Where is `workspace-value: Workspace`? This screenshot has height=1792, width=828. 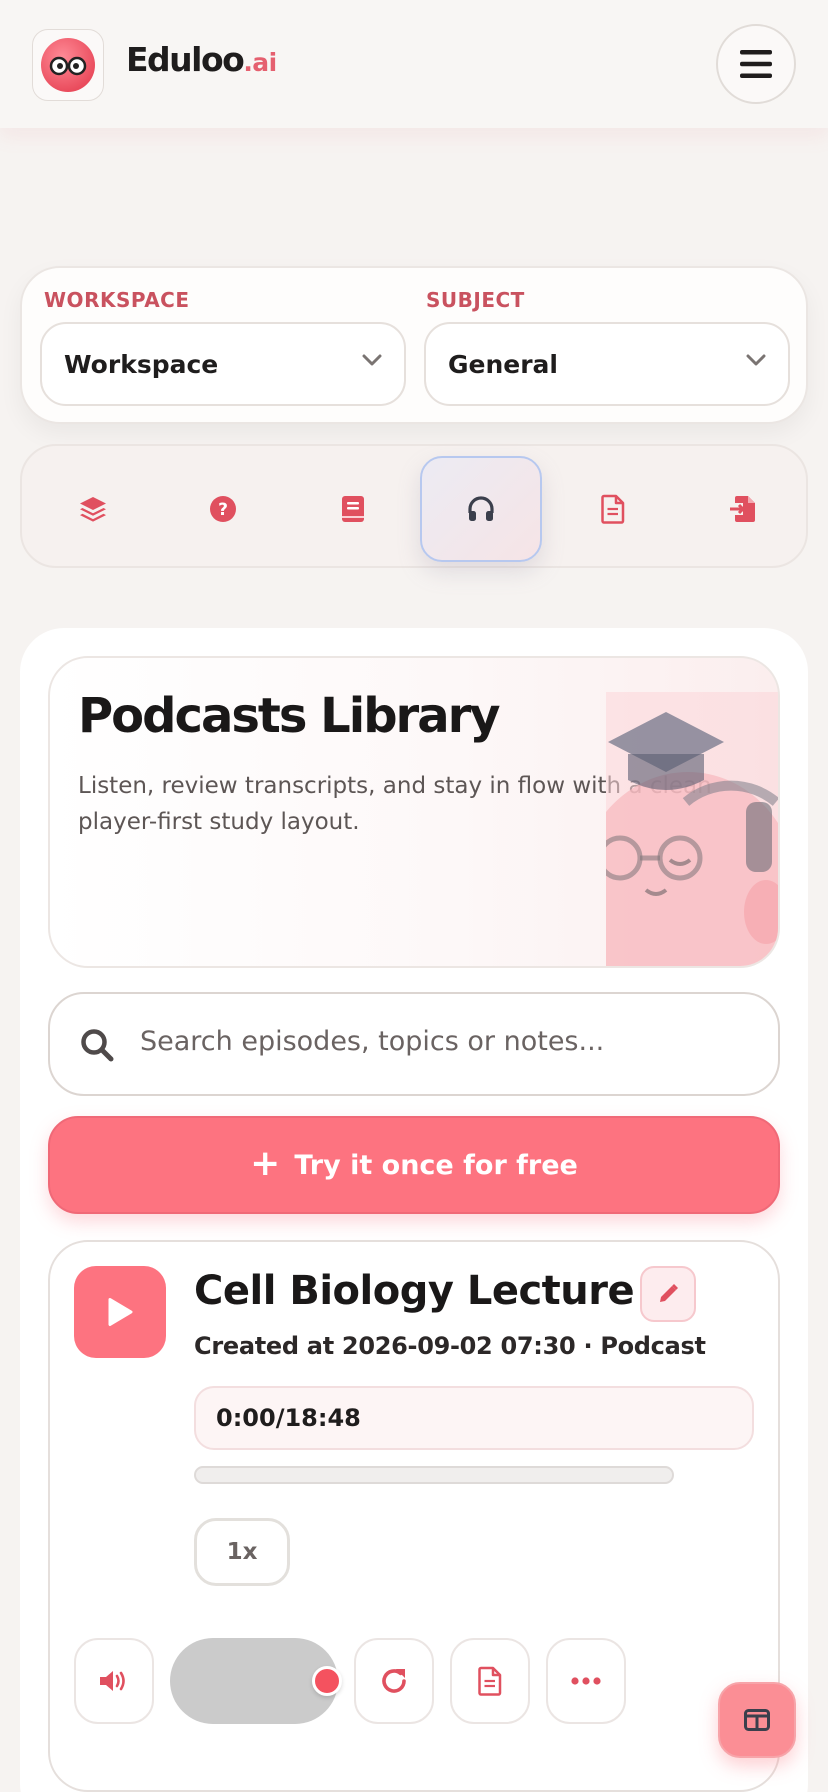 workspace-value: Workspace is located at coordinates (141, 364).